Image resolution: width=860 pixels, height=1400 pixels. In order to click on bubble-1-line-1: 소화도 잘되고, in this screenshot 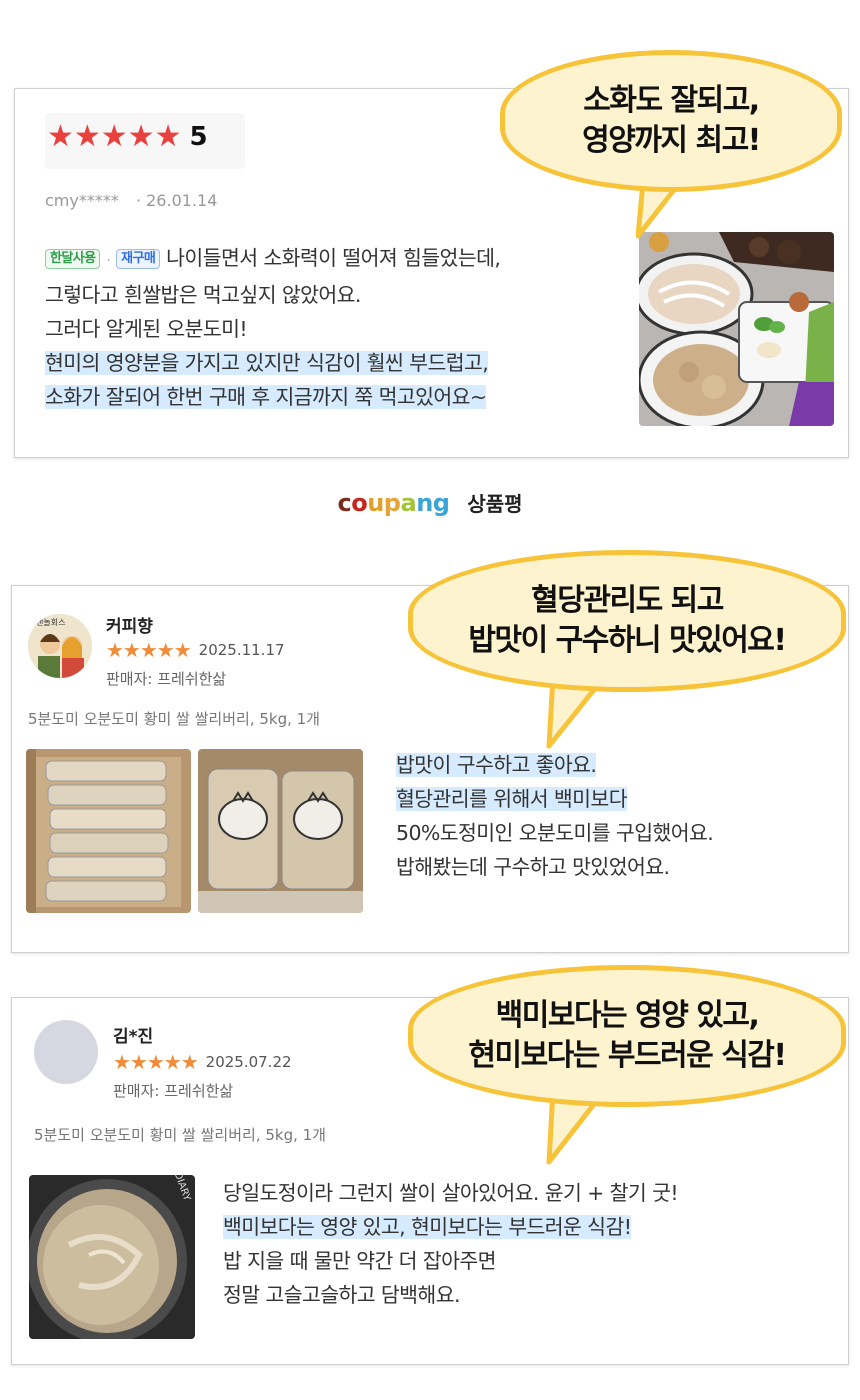, I will do `click(671, 100)`.